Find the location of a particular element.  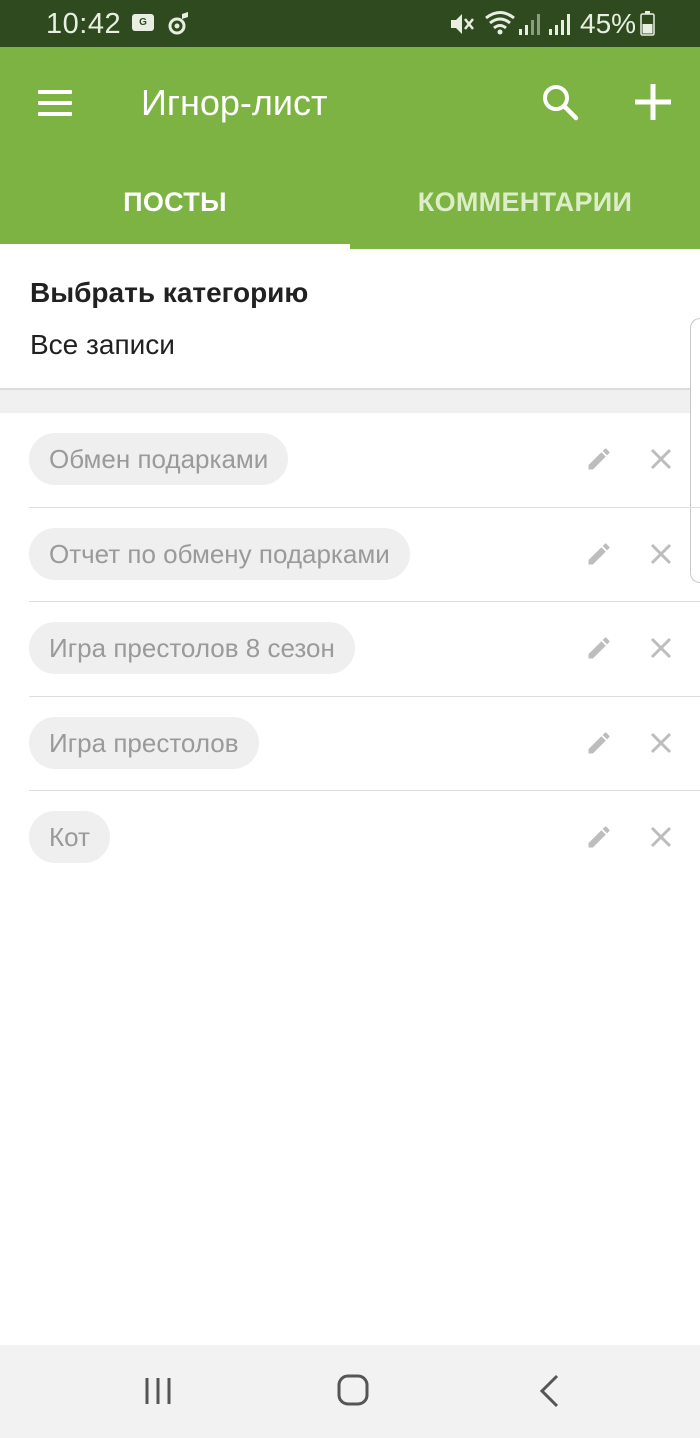

list-item: Игра престолов 8 сезон is located at coordinates (350, 649).